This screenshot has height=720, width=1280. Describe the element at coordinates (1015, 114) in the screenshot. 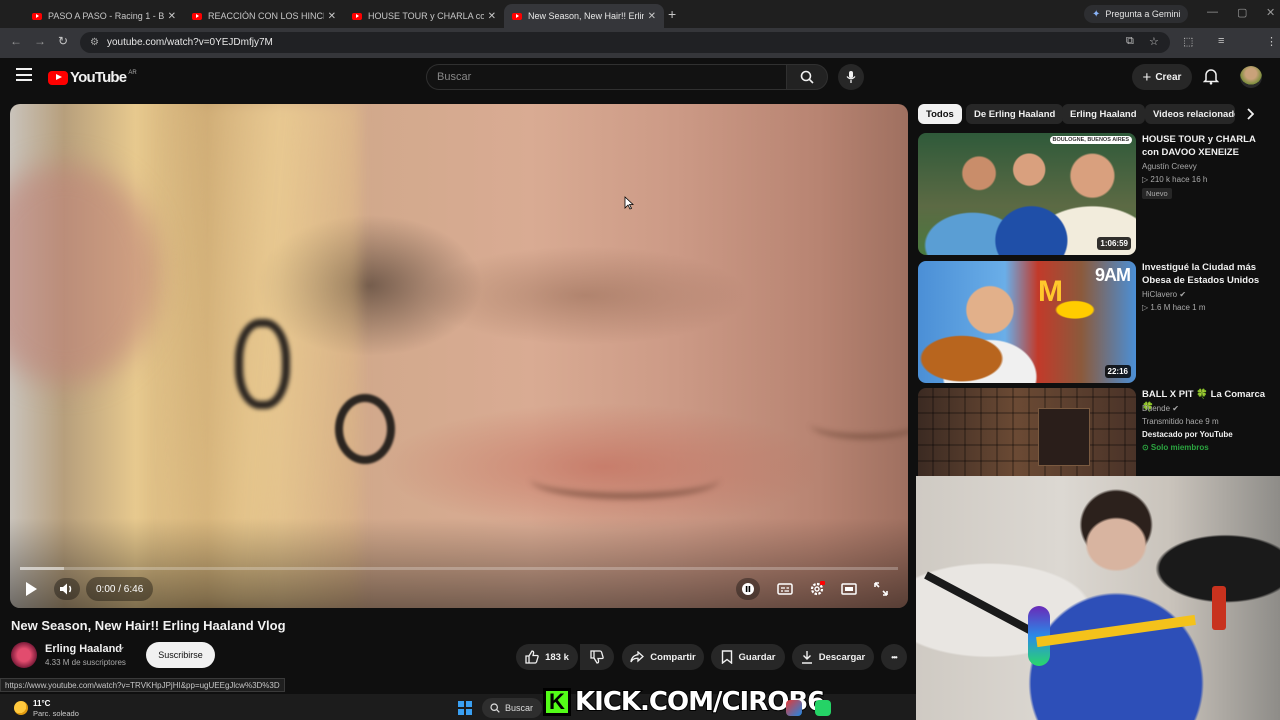

I see `chip-from-channel: De Erling Haaland` at that location.